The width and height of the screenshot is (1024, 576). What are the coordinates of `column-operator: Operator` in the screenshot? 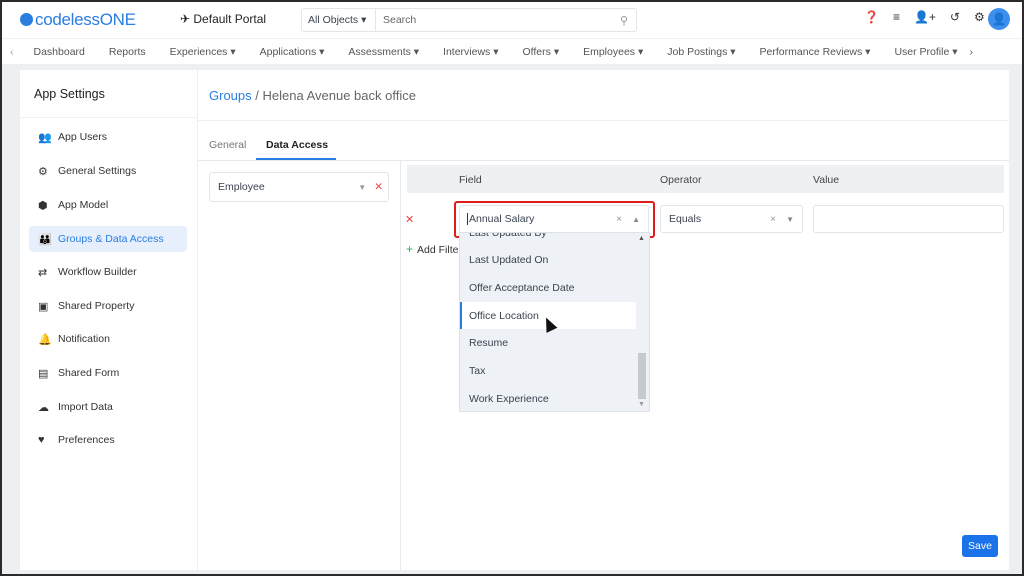 It's located at (681, 180).